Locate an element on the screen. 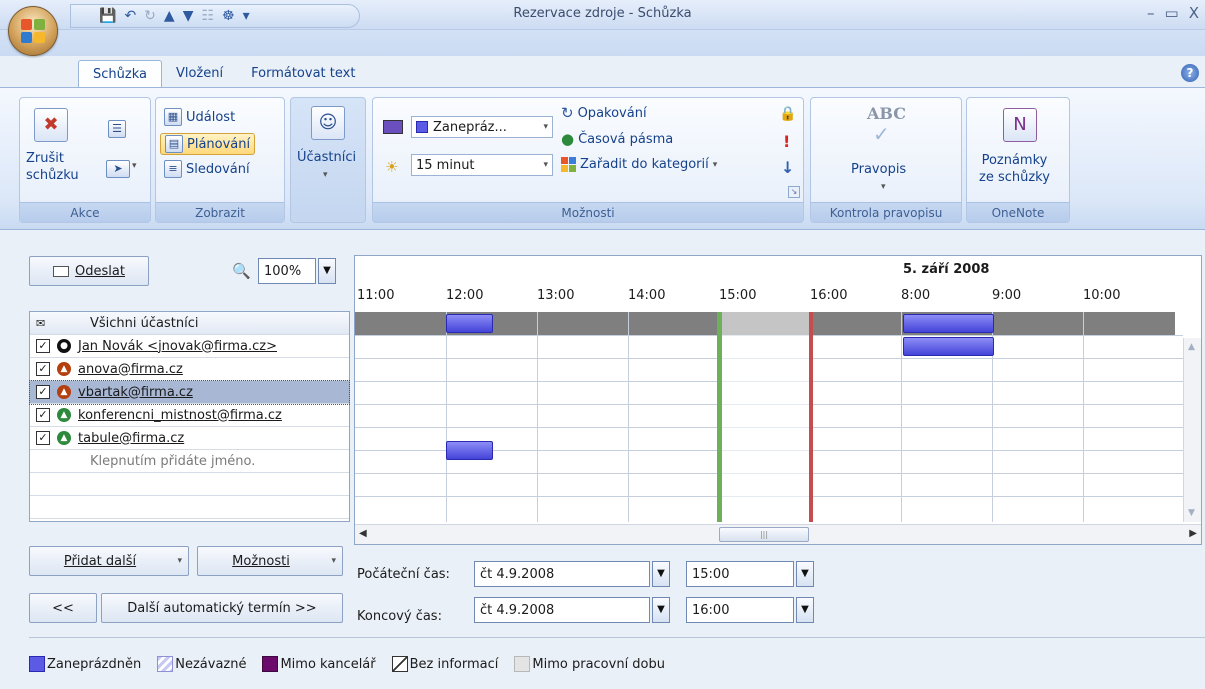  close-button: X is located at coordinates (1194, 13).